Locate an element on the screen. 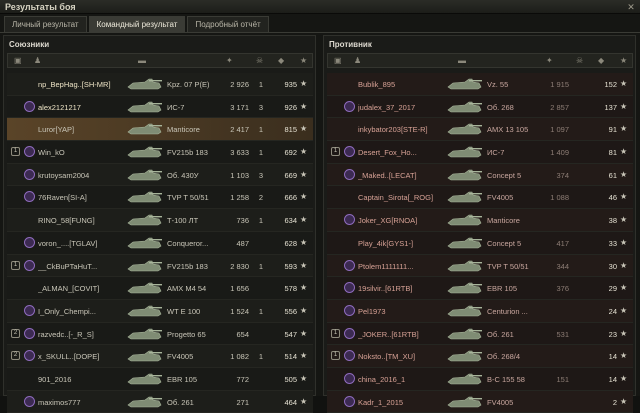 Image resolution: width=640 pixels, height=413 pixels. damage-value: 1 088 is located at coordinates (559, 198).